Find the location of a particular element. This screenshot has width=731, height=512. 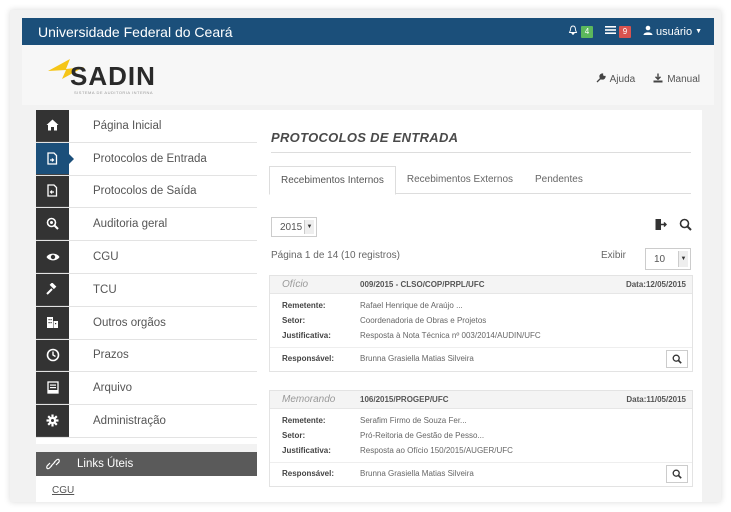

field-value: Coordenadoria de Obras e Projetos is located at coordinates (423, 320).